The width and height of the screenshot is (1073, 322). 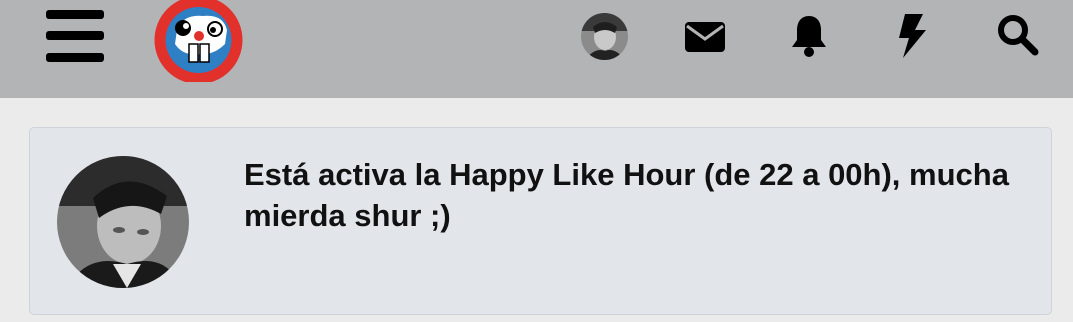 I want to click on envelope-icon, so click(x=705, y=37).